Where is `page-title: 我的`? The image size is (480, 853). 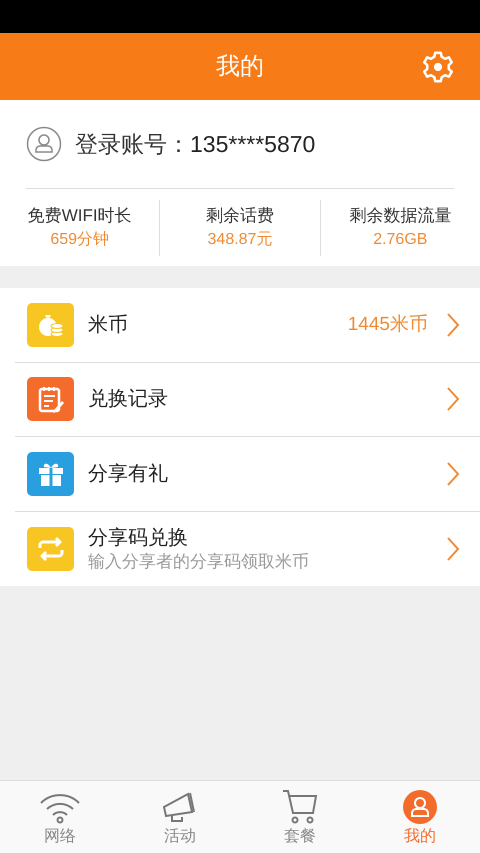
page-title: 我的 is located at coordinates (240, 67).